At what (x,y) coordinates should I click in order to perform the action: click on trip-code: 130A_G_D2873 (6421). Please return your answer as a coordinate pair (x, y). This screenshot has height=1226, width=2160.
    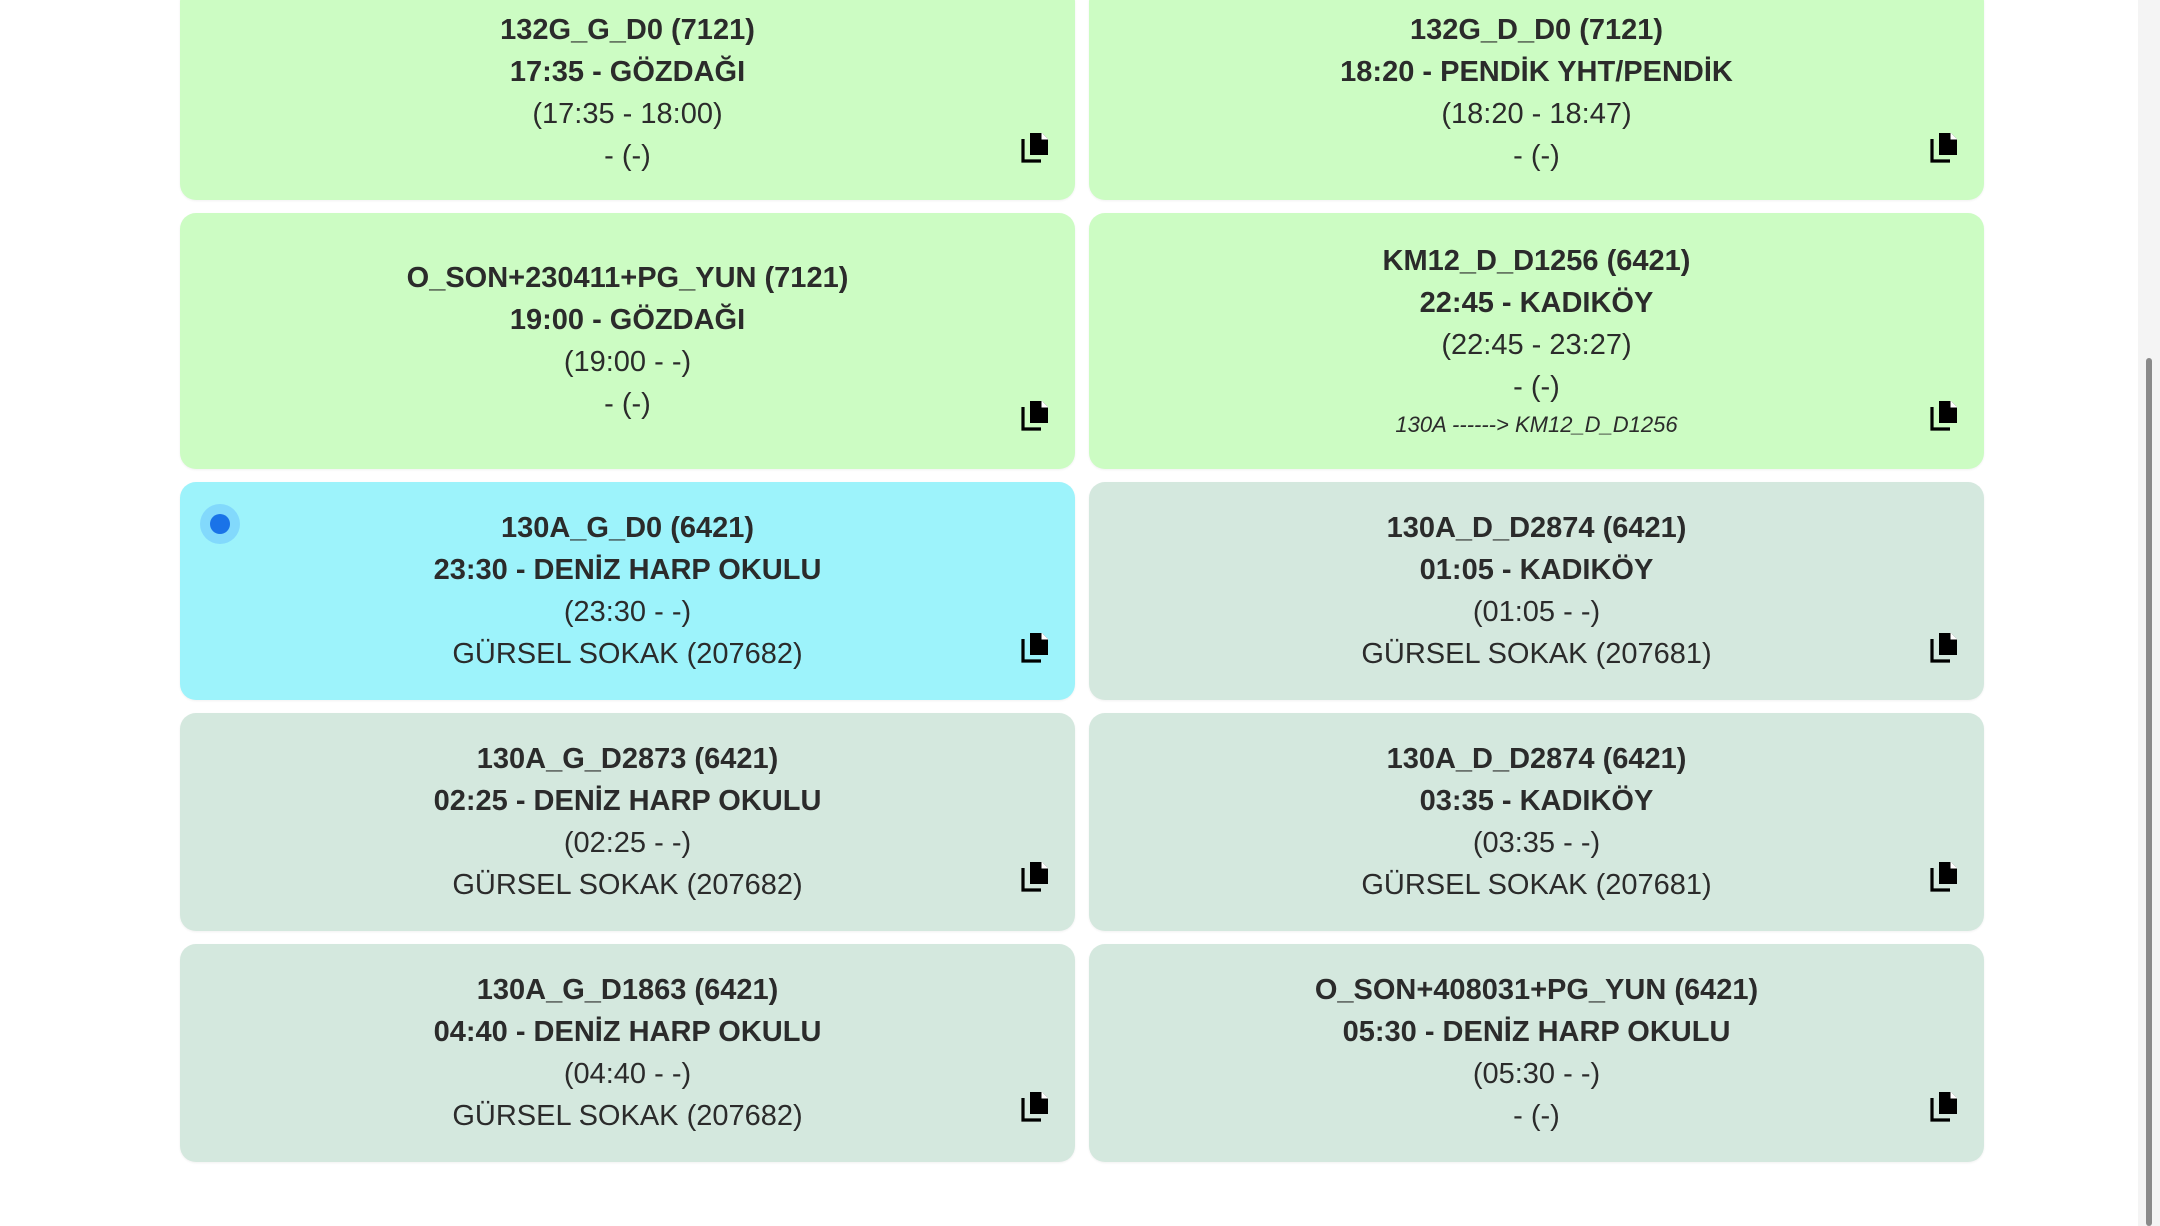
    Looking at the image, I should click on (627, 759).